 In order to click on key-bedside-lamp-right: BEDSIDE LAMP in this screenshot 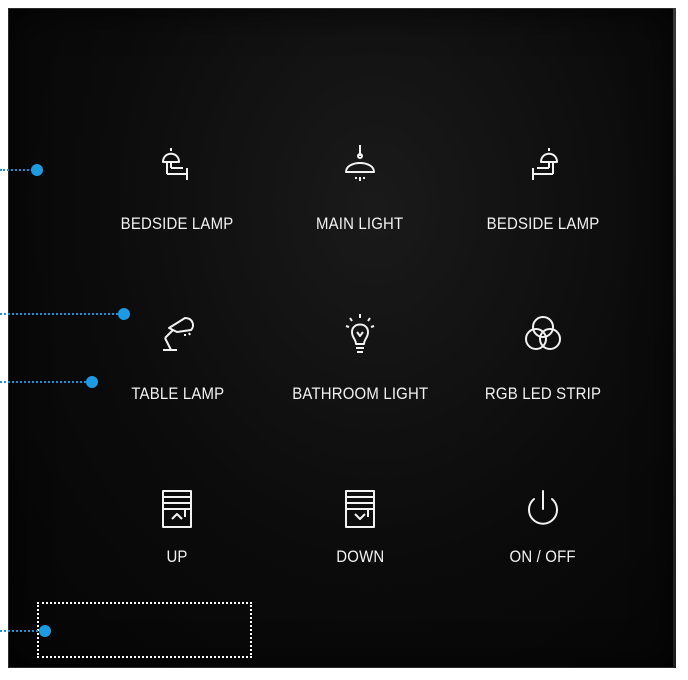, I will do `click(542, 223)`.